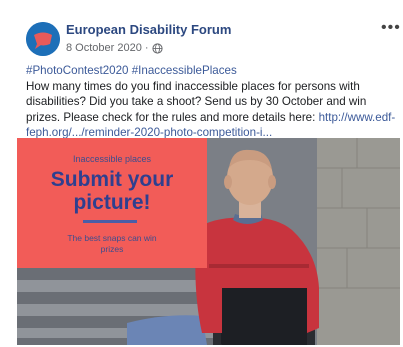  I want to click on hashtag-photocontest: #PhotoContest2020, so click(77, 70).